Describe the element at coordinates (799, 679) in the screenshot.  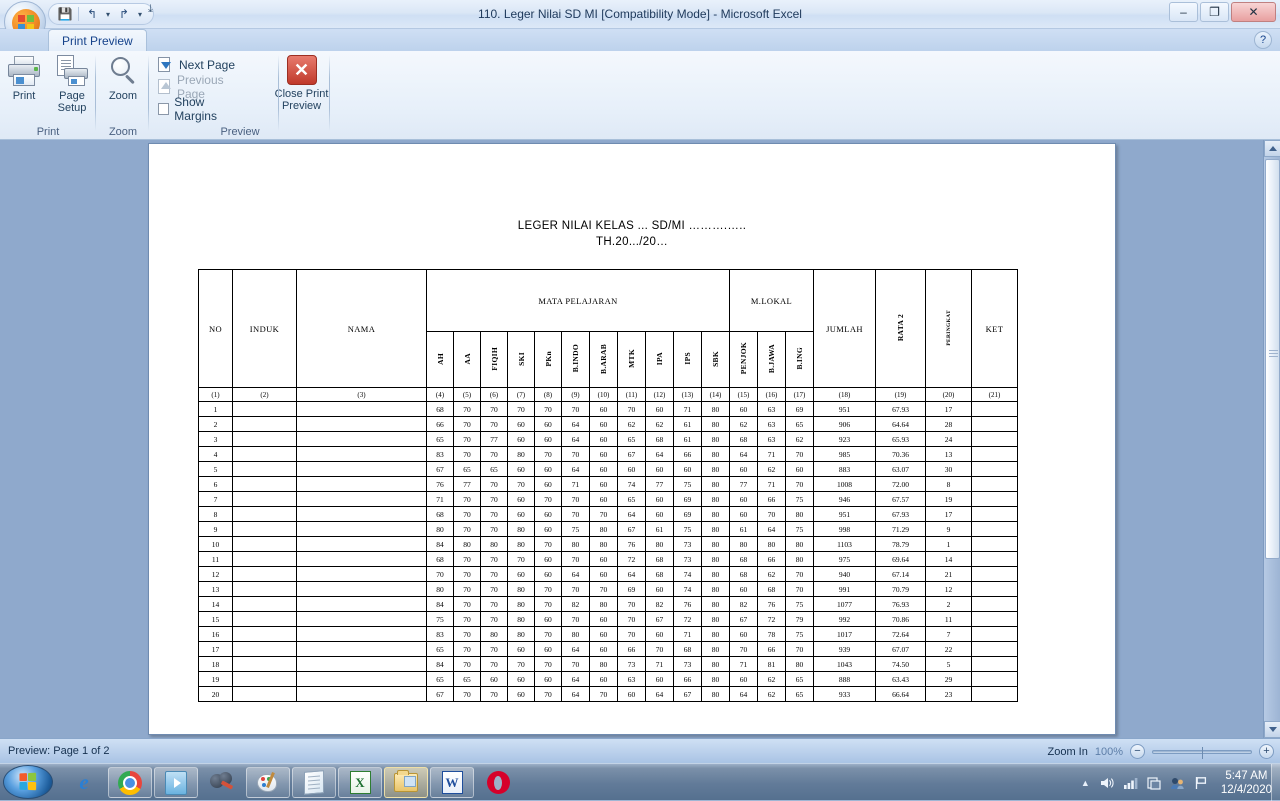
I see `cell-score-14: 65` at that location.